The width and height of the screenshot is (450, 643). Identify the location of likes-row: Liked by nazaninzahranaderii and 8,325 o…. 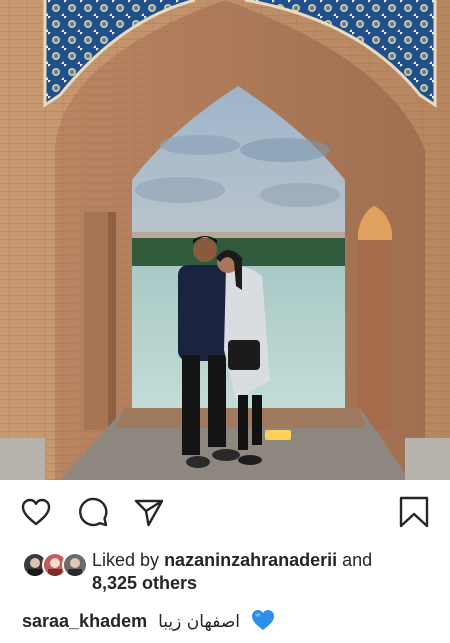
(232, 572).